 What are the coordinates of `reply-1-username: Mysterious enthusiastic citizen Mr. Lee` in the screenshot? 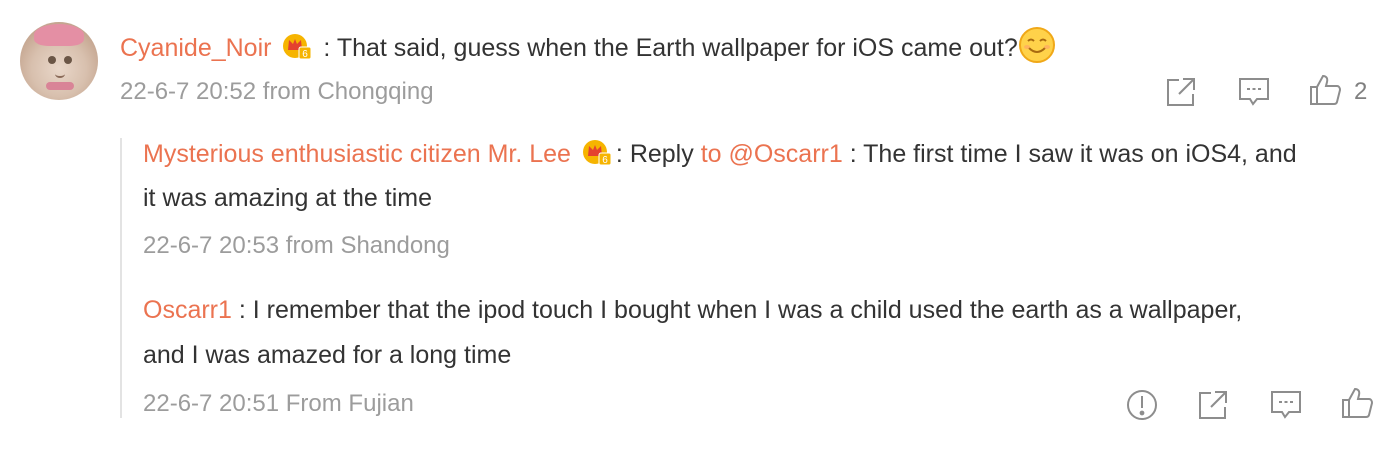 It's located at (357, 154).